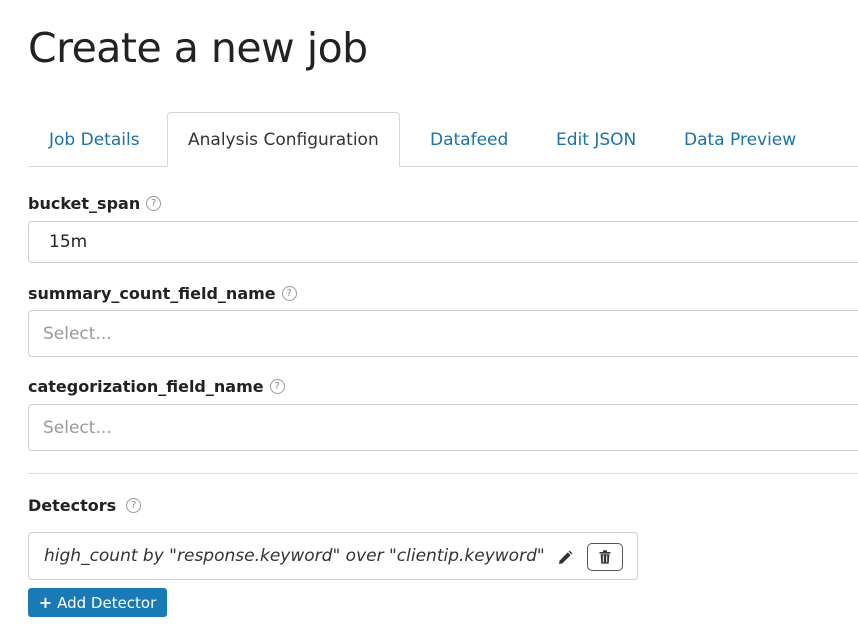  Describe the element at coordinates (45, 602) in the screenshot. I see `plus-icon: +` at that location.